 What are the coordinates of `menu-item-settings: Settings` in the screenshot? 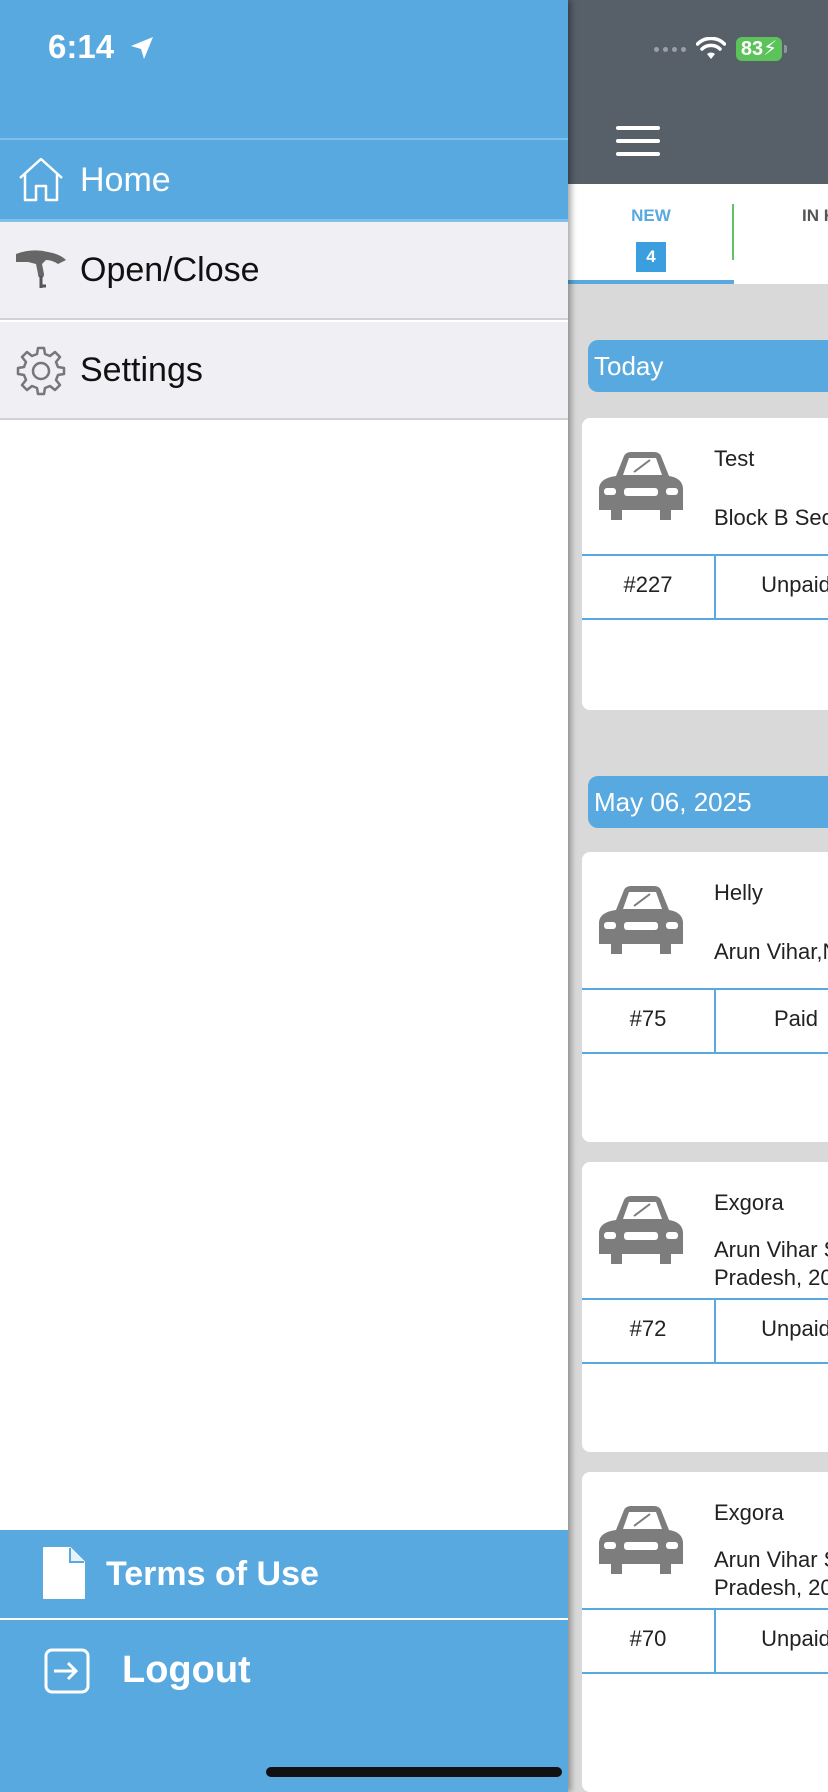 It's located at (284, 371).